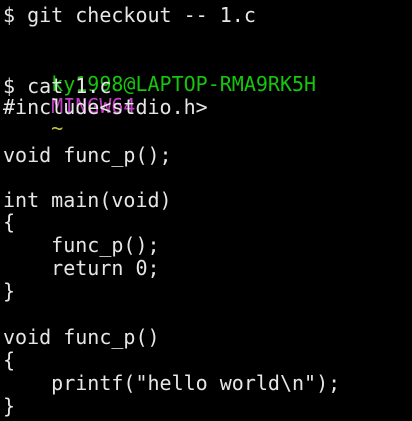  What do you see at coordinates (87, 155) in the screenshot?
I see `code-line: void func_p();` at bounding box center [87, 155].